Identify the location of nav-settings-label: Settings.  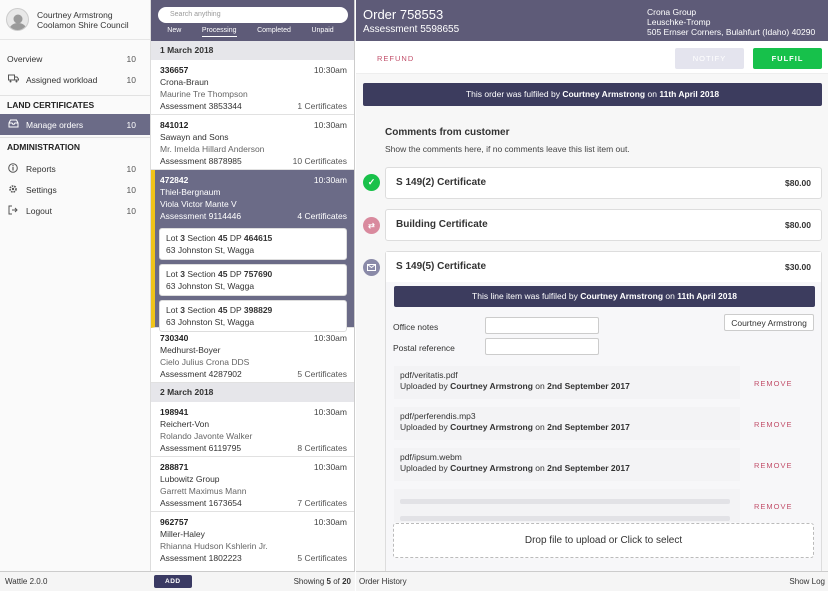
(41, 189).